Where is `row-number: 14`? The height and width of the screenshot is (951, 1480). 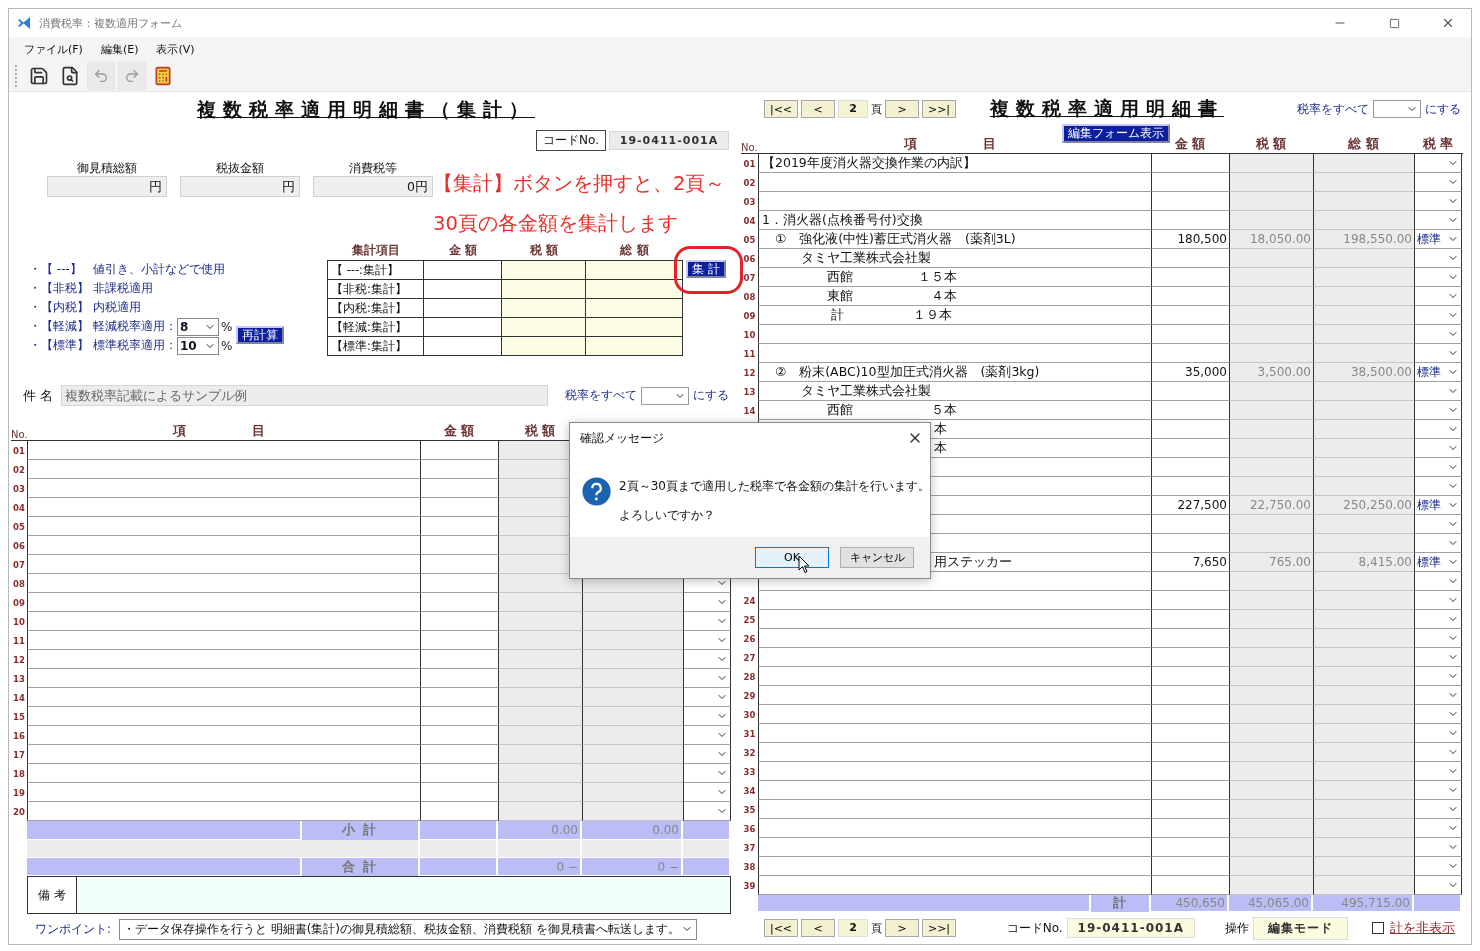 row-number: 14 is located at coordinates (749, 410).